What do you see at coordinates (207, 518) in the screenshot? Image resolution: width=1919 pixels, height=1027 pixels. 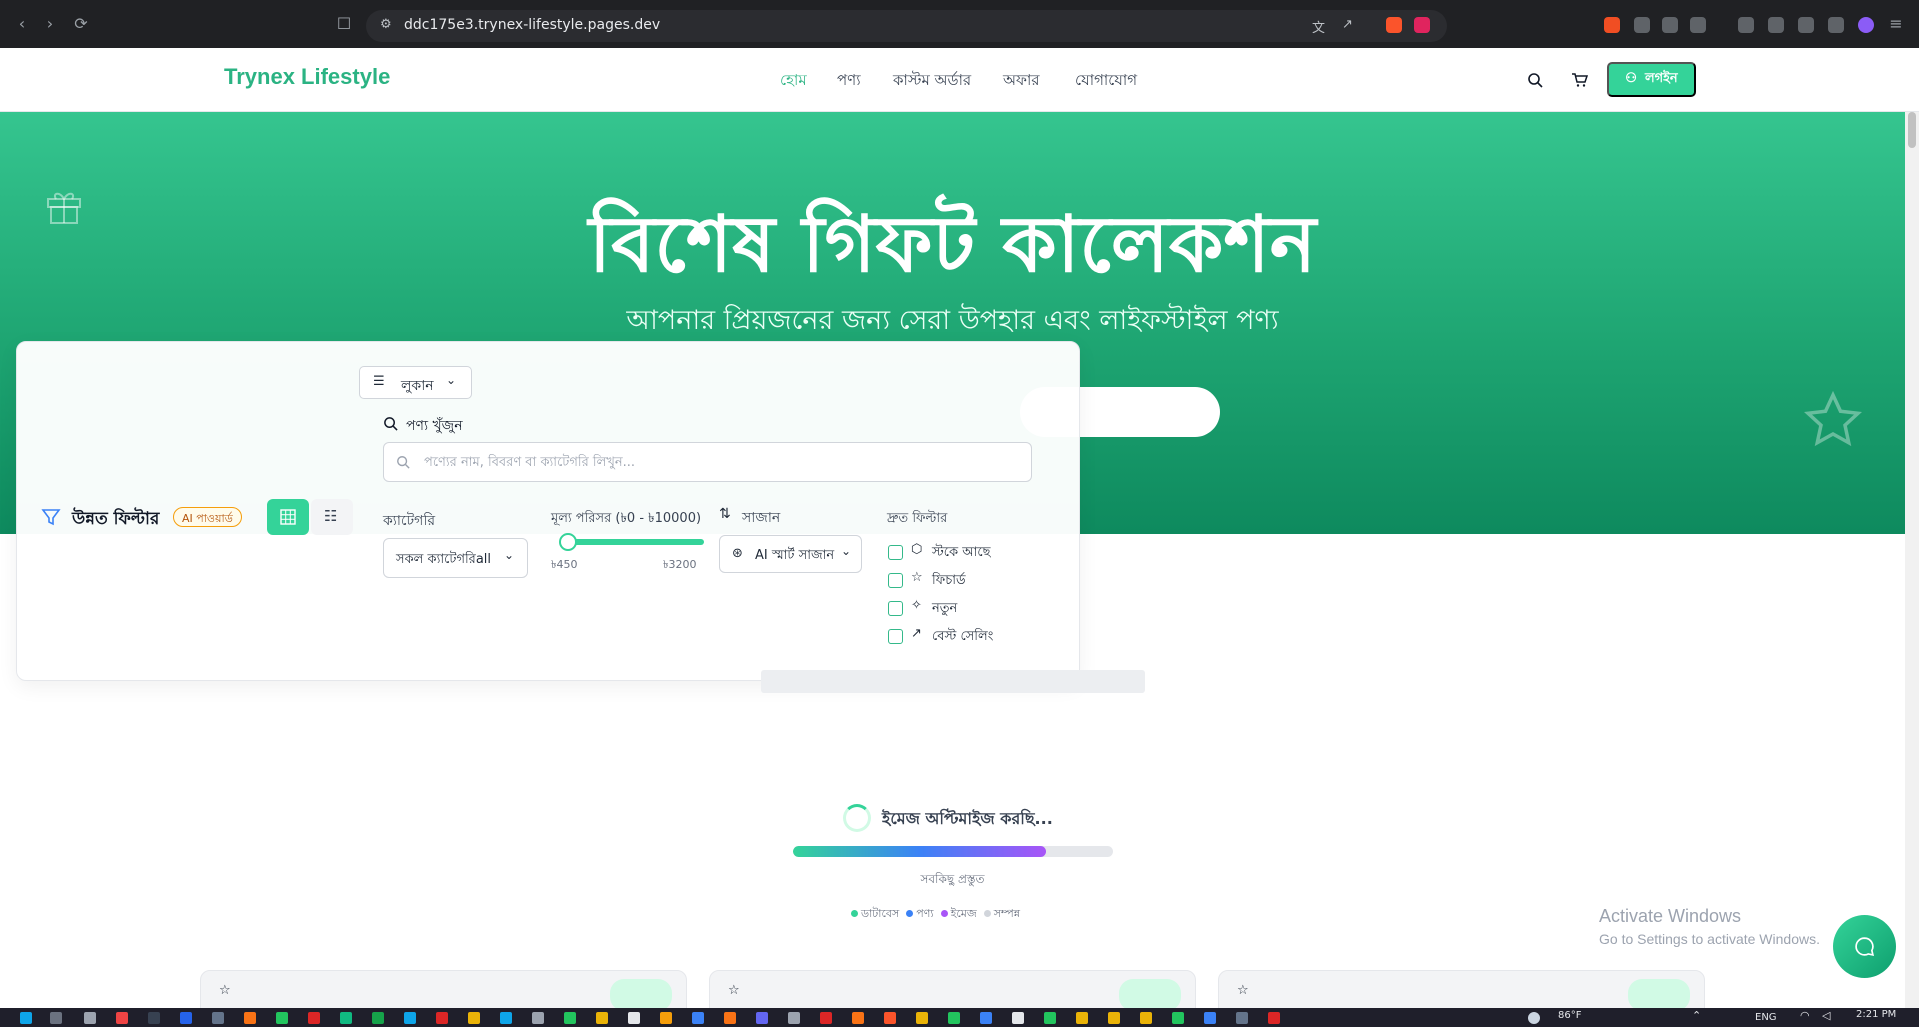 I see `ai-powered-text: AI পাওয়ার্ড` at bounding box center [207, 518].